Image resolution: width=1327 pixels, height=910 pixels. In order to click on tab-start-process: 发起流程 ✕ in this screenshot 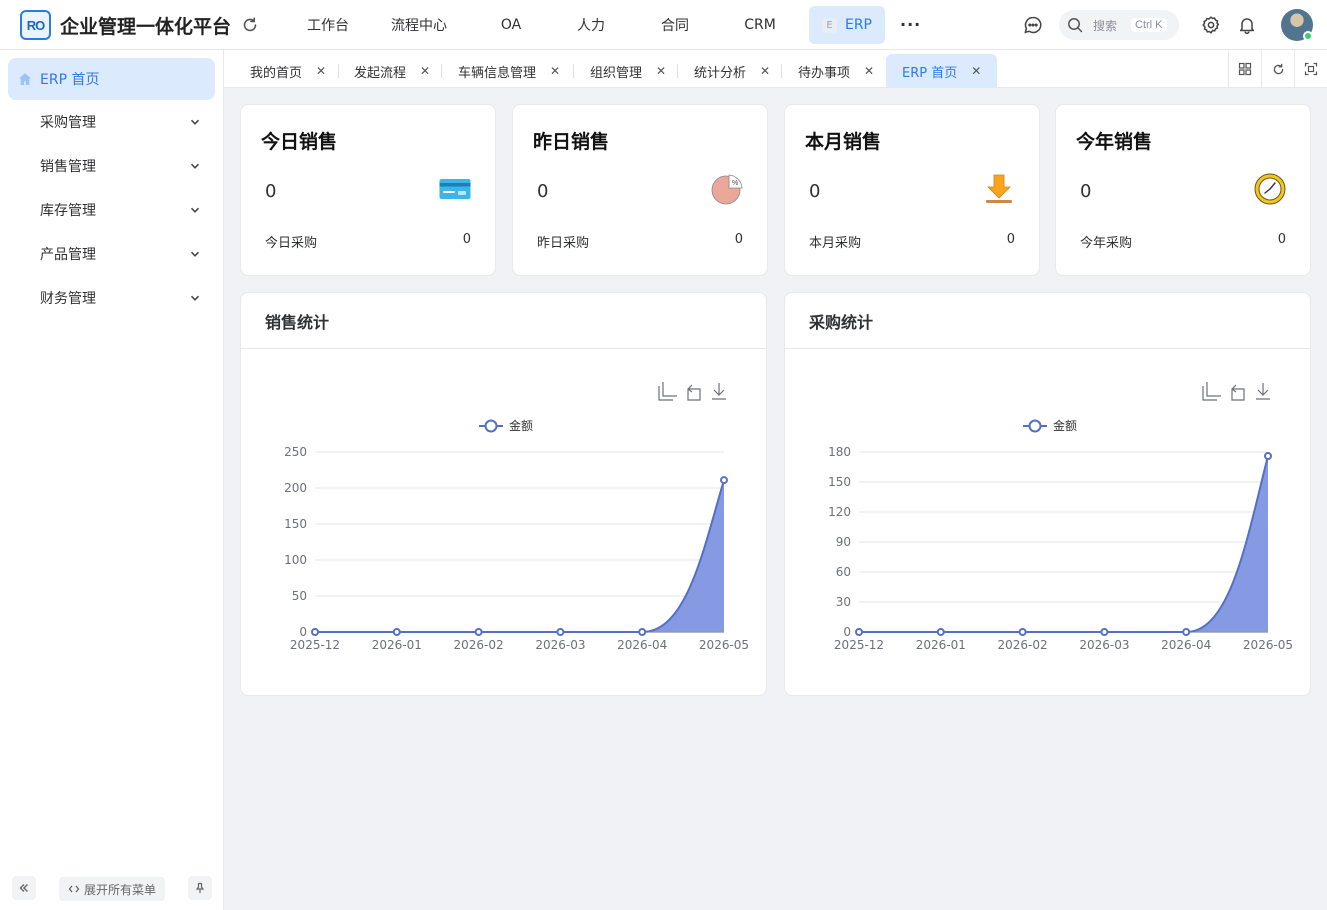, I will do `click(392, 71)`.